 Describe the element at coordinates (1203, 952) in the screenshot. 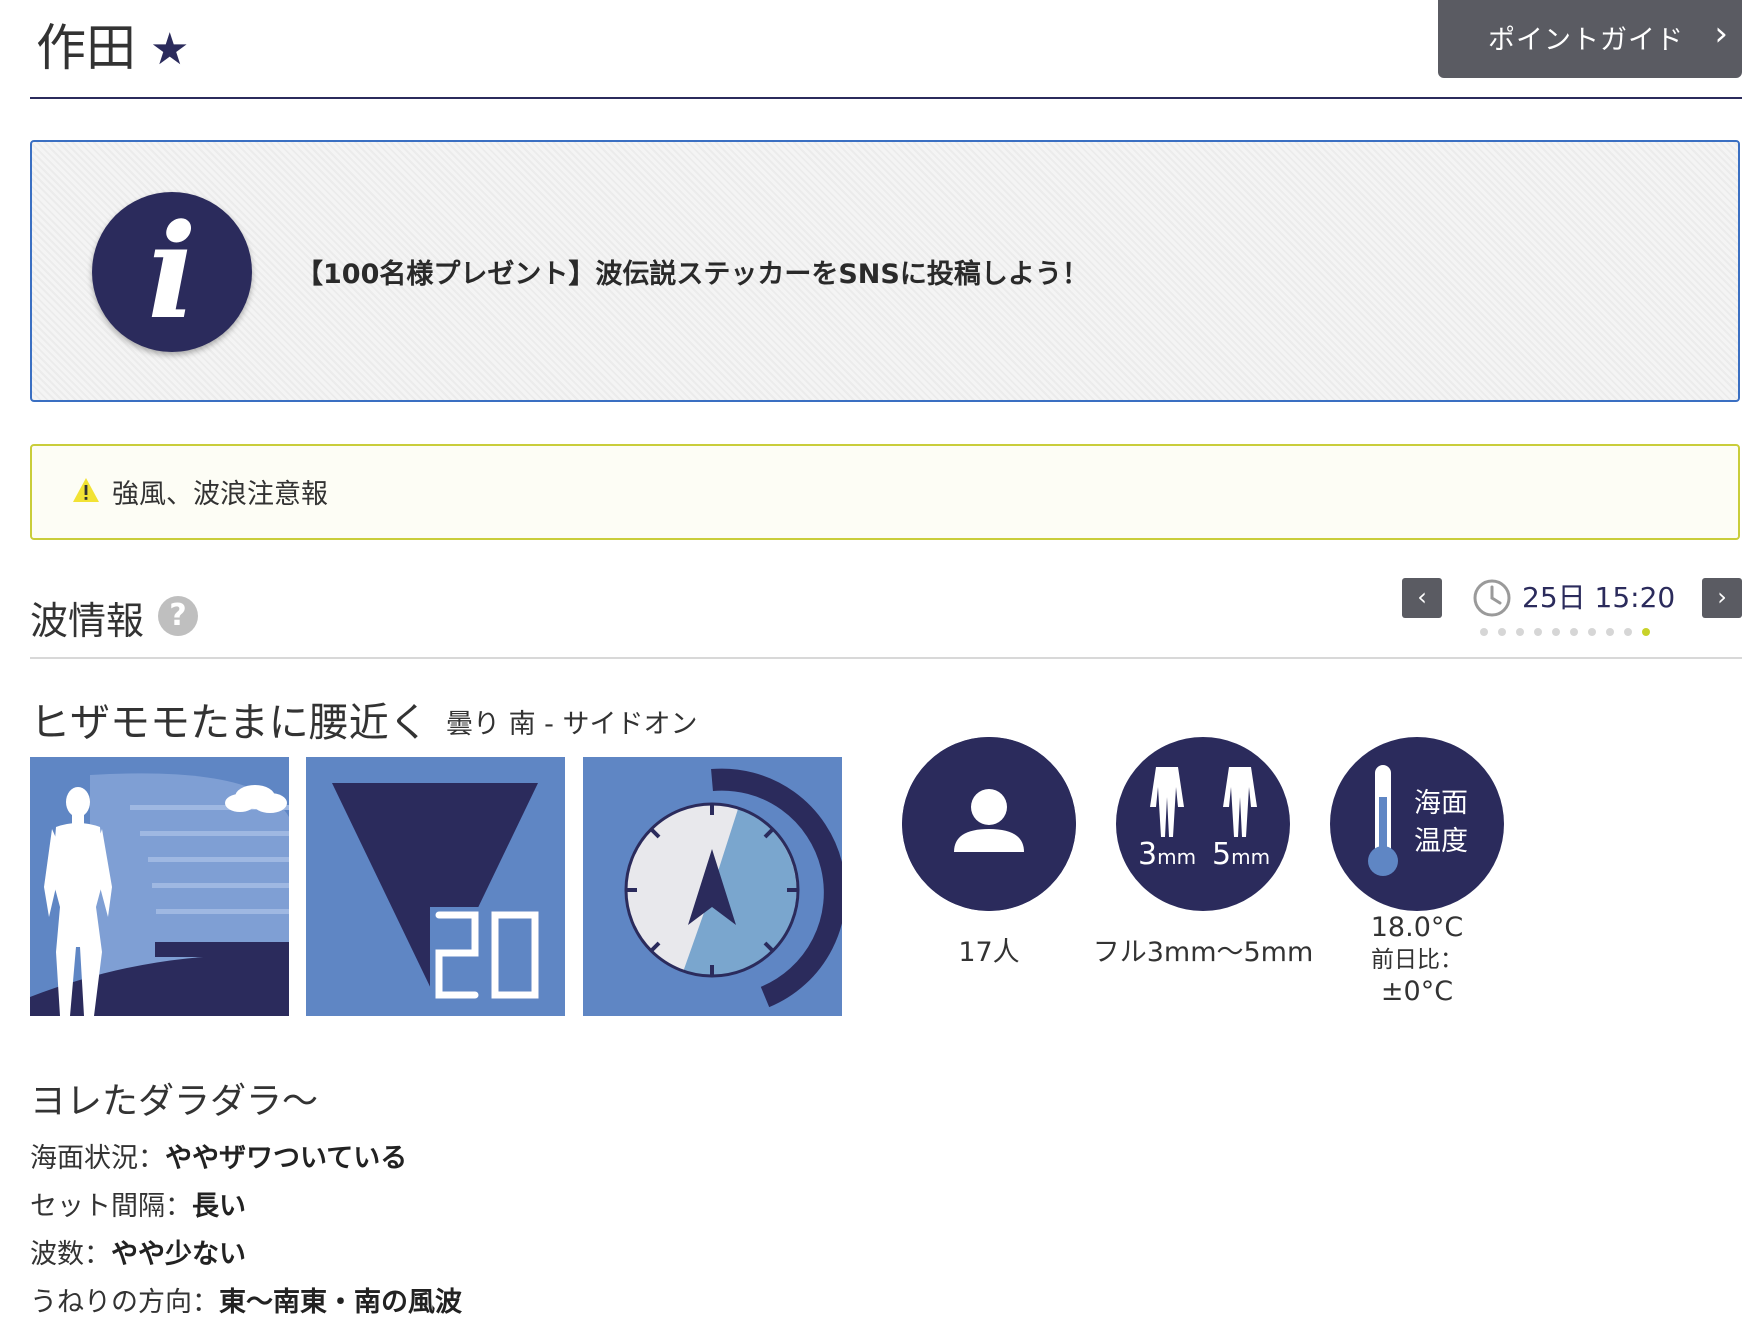

I see `wetsuit-recommendation: フル3mm〜5mm` at that location.